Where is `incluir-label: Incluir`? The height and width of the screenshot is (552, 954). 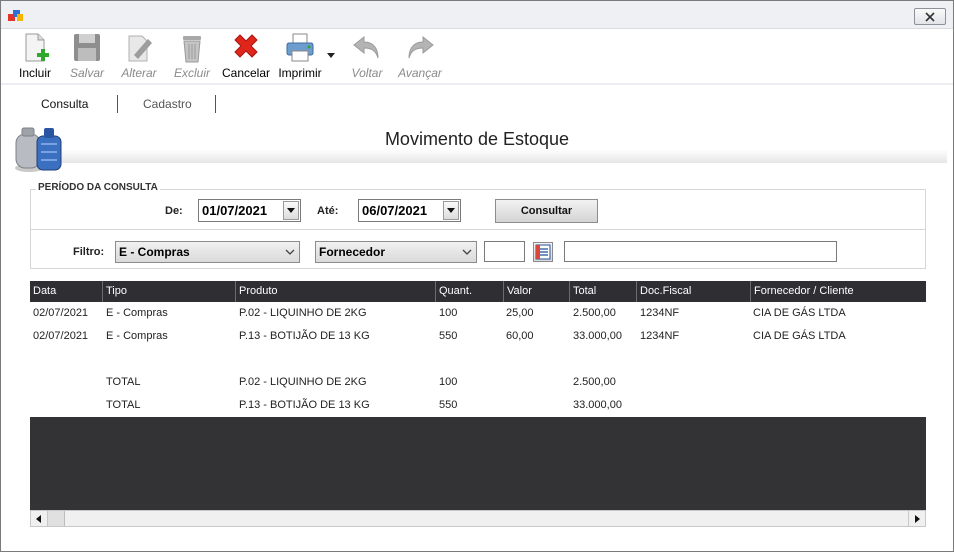
incluir-label: Incluir is located at coordinates (34, 73).